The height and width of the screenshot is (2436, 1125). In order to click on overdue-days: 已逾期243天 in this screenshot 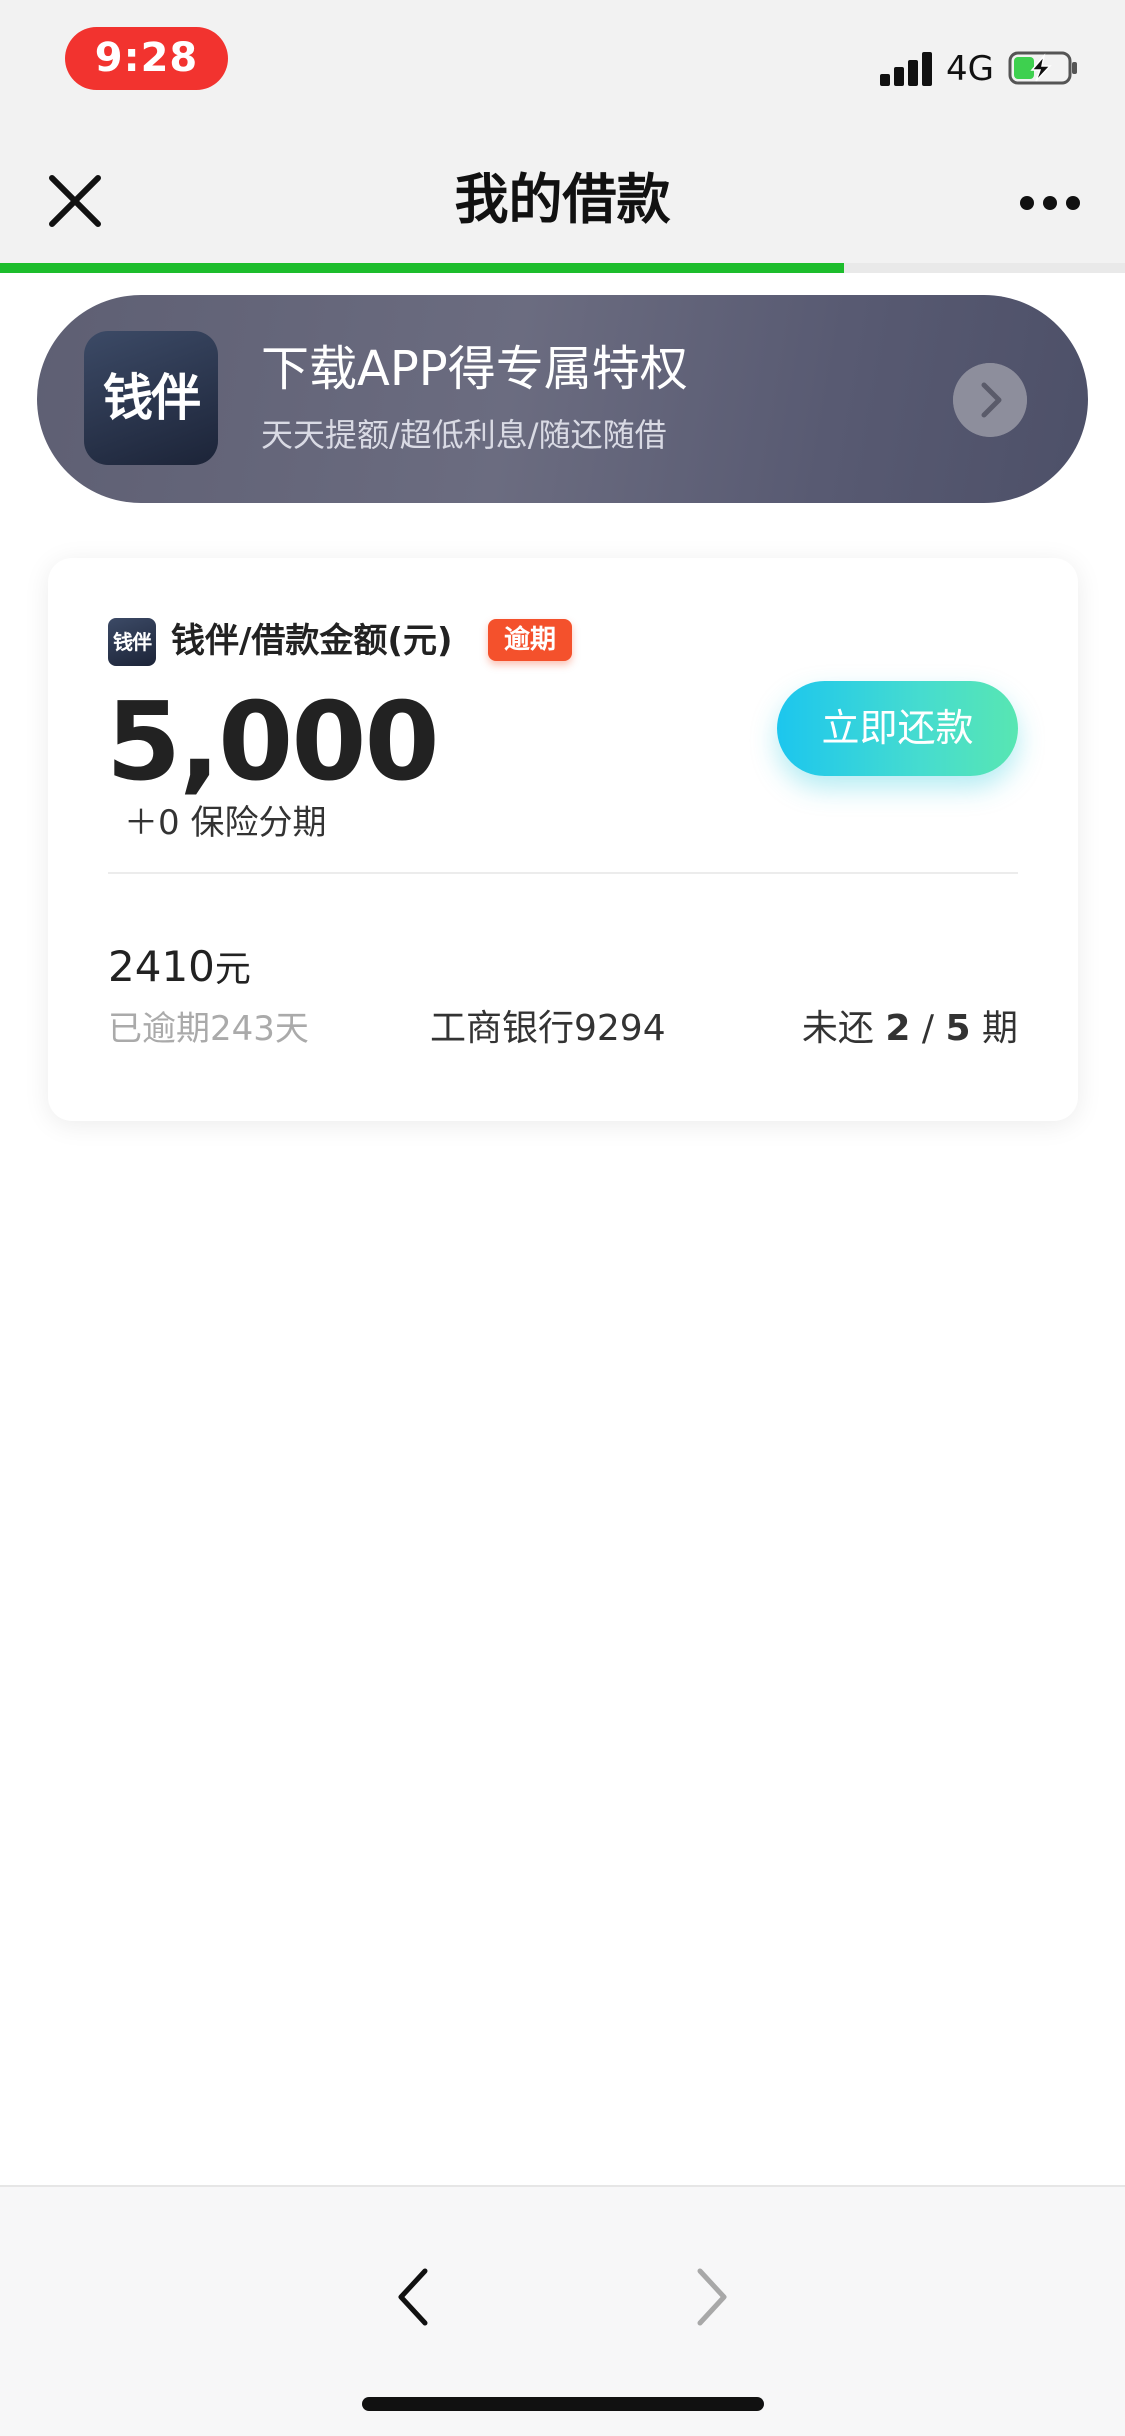, I will do `click(208, 1029)`.